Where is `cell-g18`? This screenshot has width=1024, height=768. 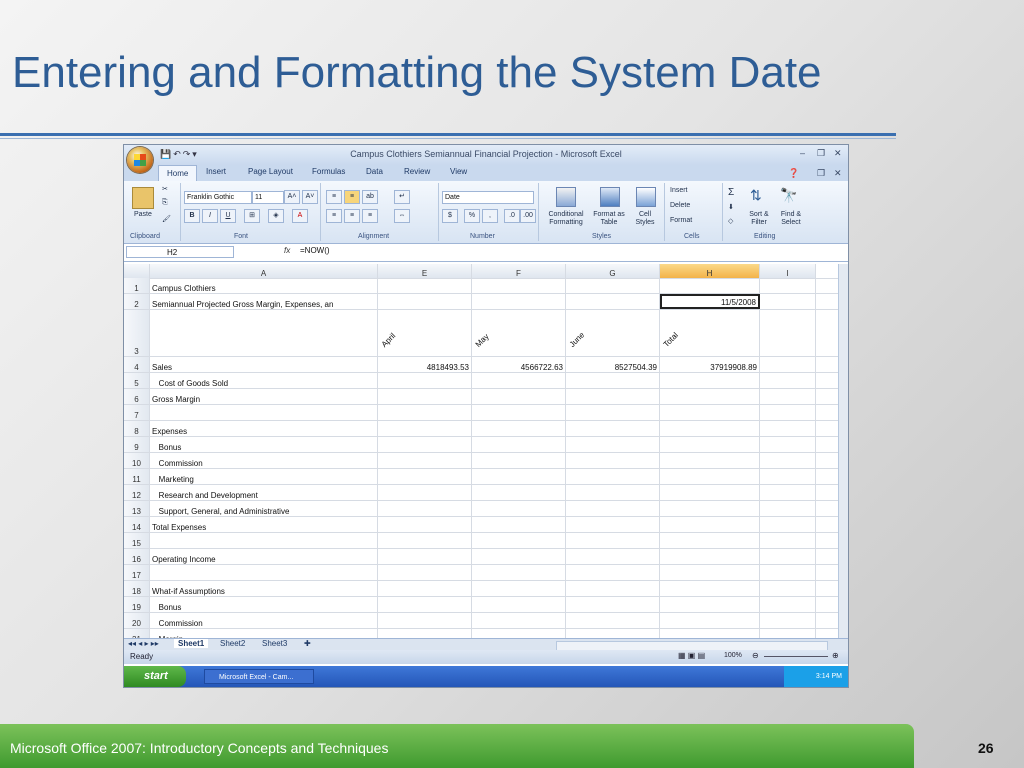 cell-g18 is located at coordinates (613, 588).